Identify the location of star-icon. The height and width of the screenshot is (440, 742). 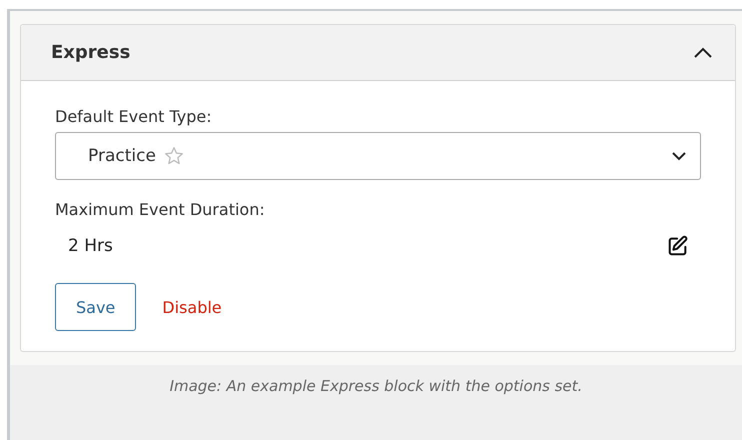
(174, 156).